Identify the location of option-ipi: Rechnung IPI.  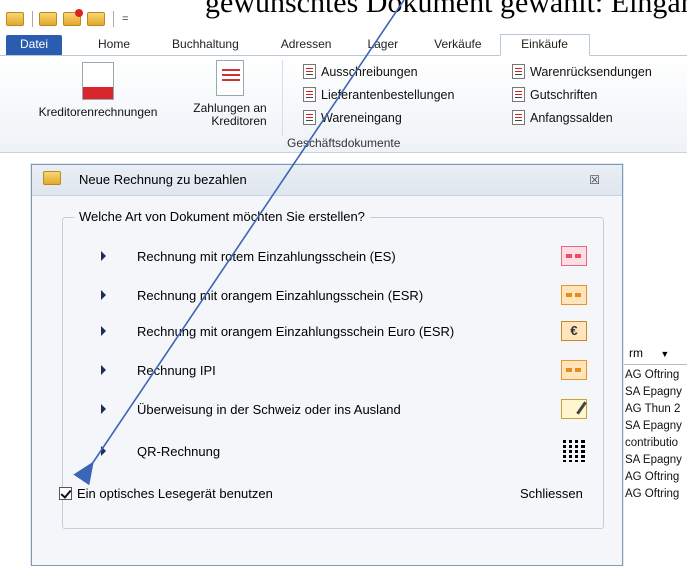
(342, 371).